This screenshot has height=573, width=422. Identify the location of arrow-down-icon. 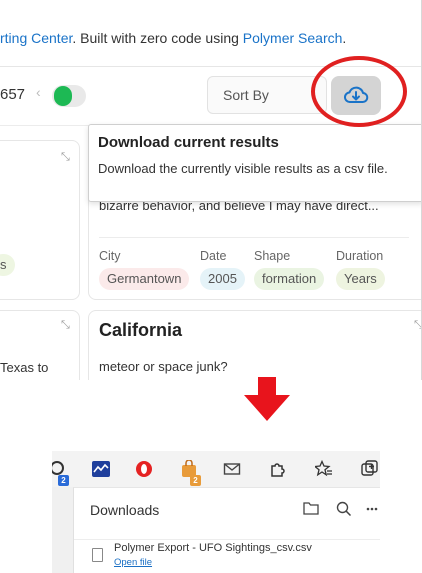
(267, 399).